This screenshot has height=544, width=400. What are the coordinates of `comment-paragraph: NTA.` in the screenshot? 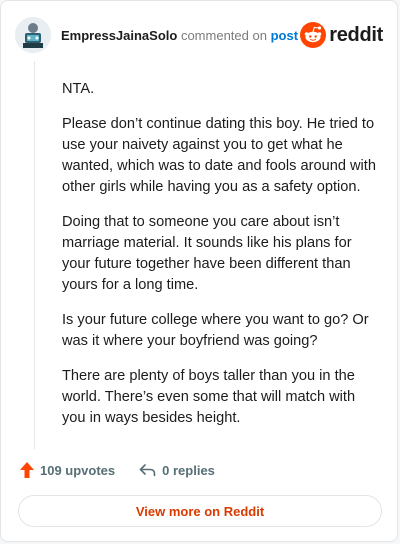 It's located at (78, 89).